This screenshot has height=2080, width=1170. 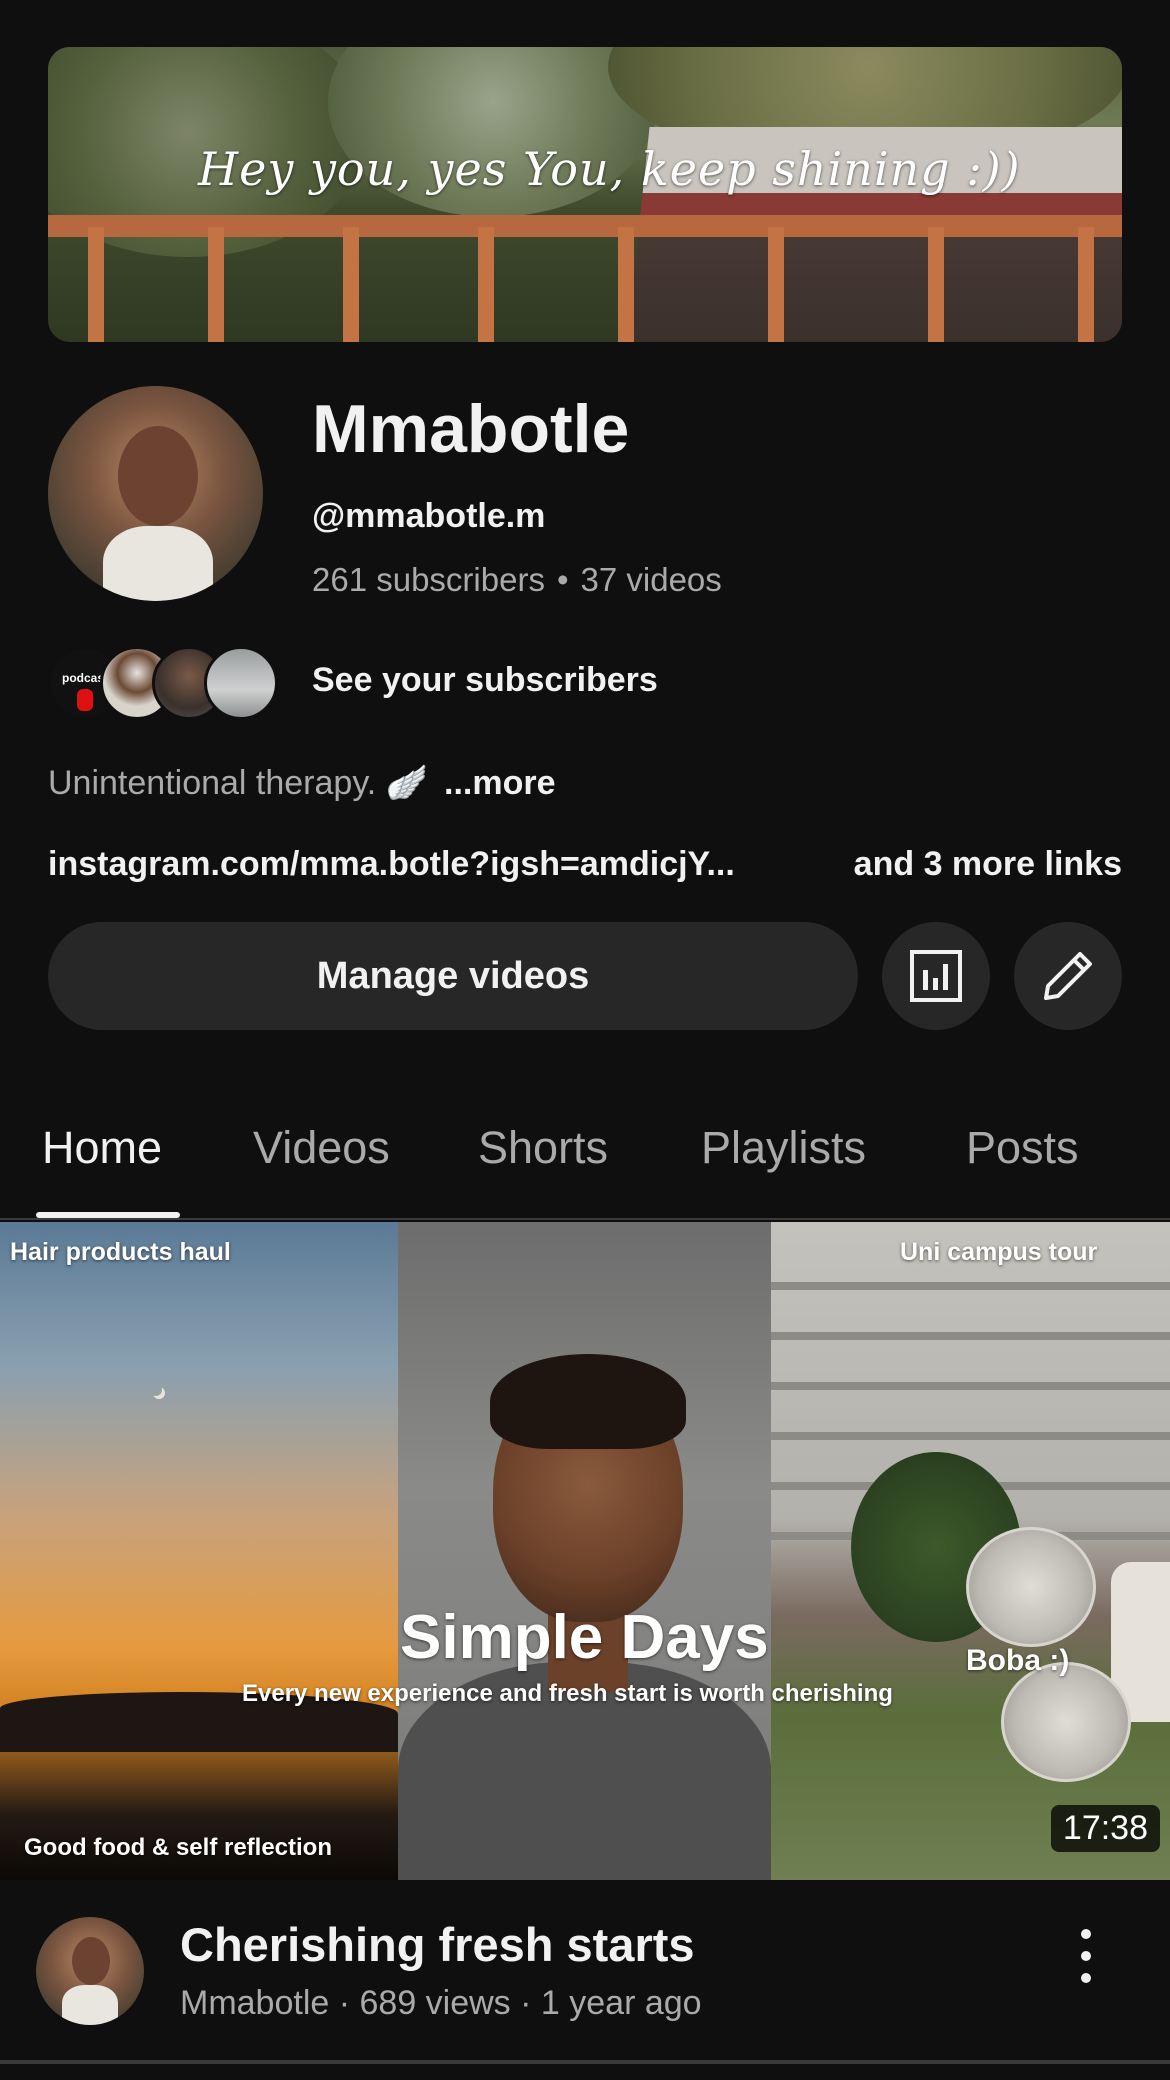 I want to click on video-channel-avatar, so click(x=90, y=1971).